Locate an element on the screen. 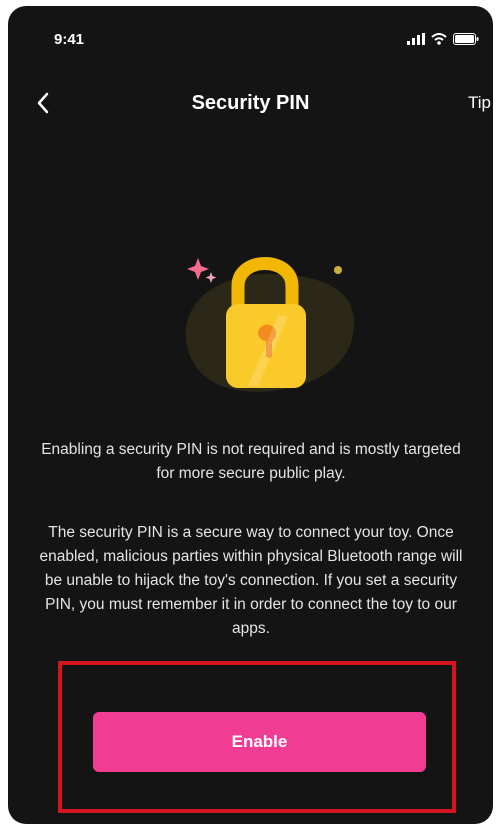  enable-button: Enable is located at coordinates (259, 742).